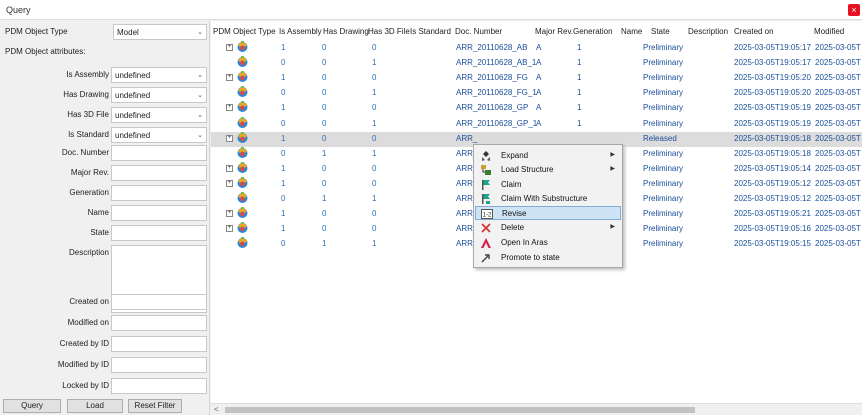  I want to click on submenu-arrow-icon: ▶, so click(612, 169).